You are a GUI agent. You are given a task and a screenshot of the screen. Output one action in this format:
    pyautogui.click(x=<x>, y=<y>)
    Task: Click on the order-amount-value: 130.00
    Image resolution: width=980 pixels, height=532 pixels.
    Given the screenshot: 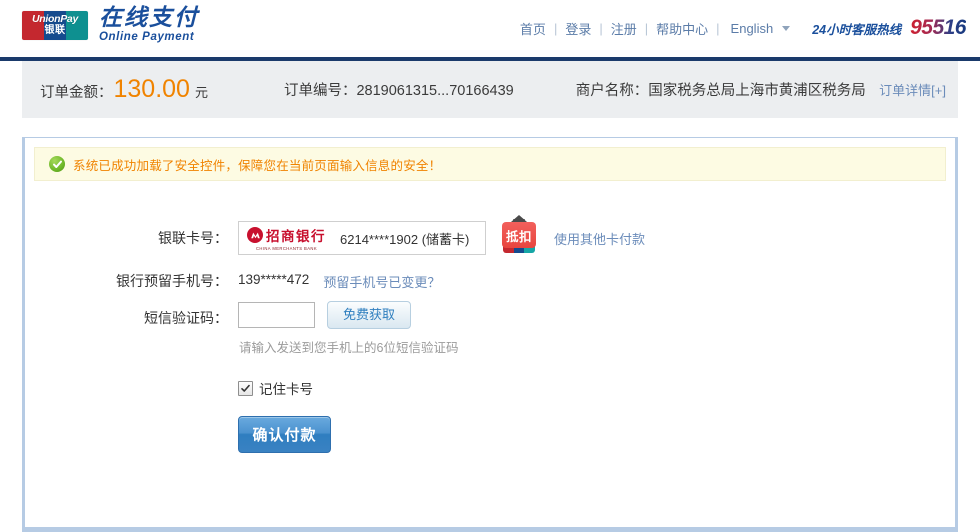 What is the action you would take?
    pyautogui.click(x=151, y=89)
    